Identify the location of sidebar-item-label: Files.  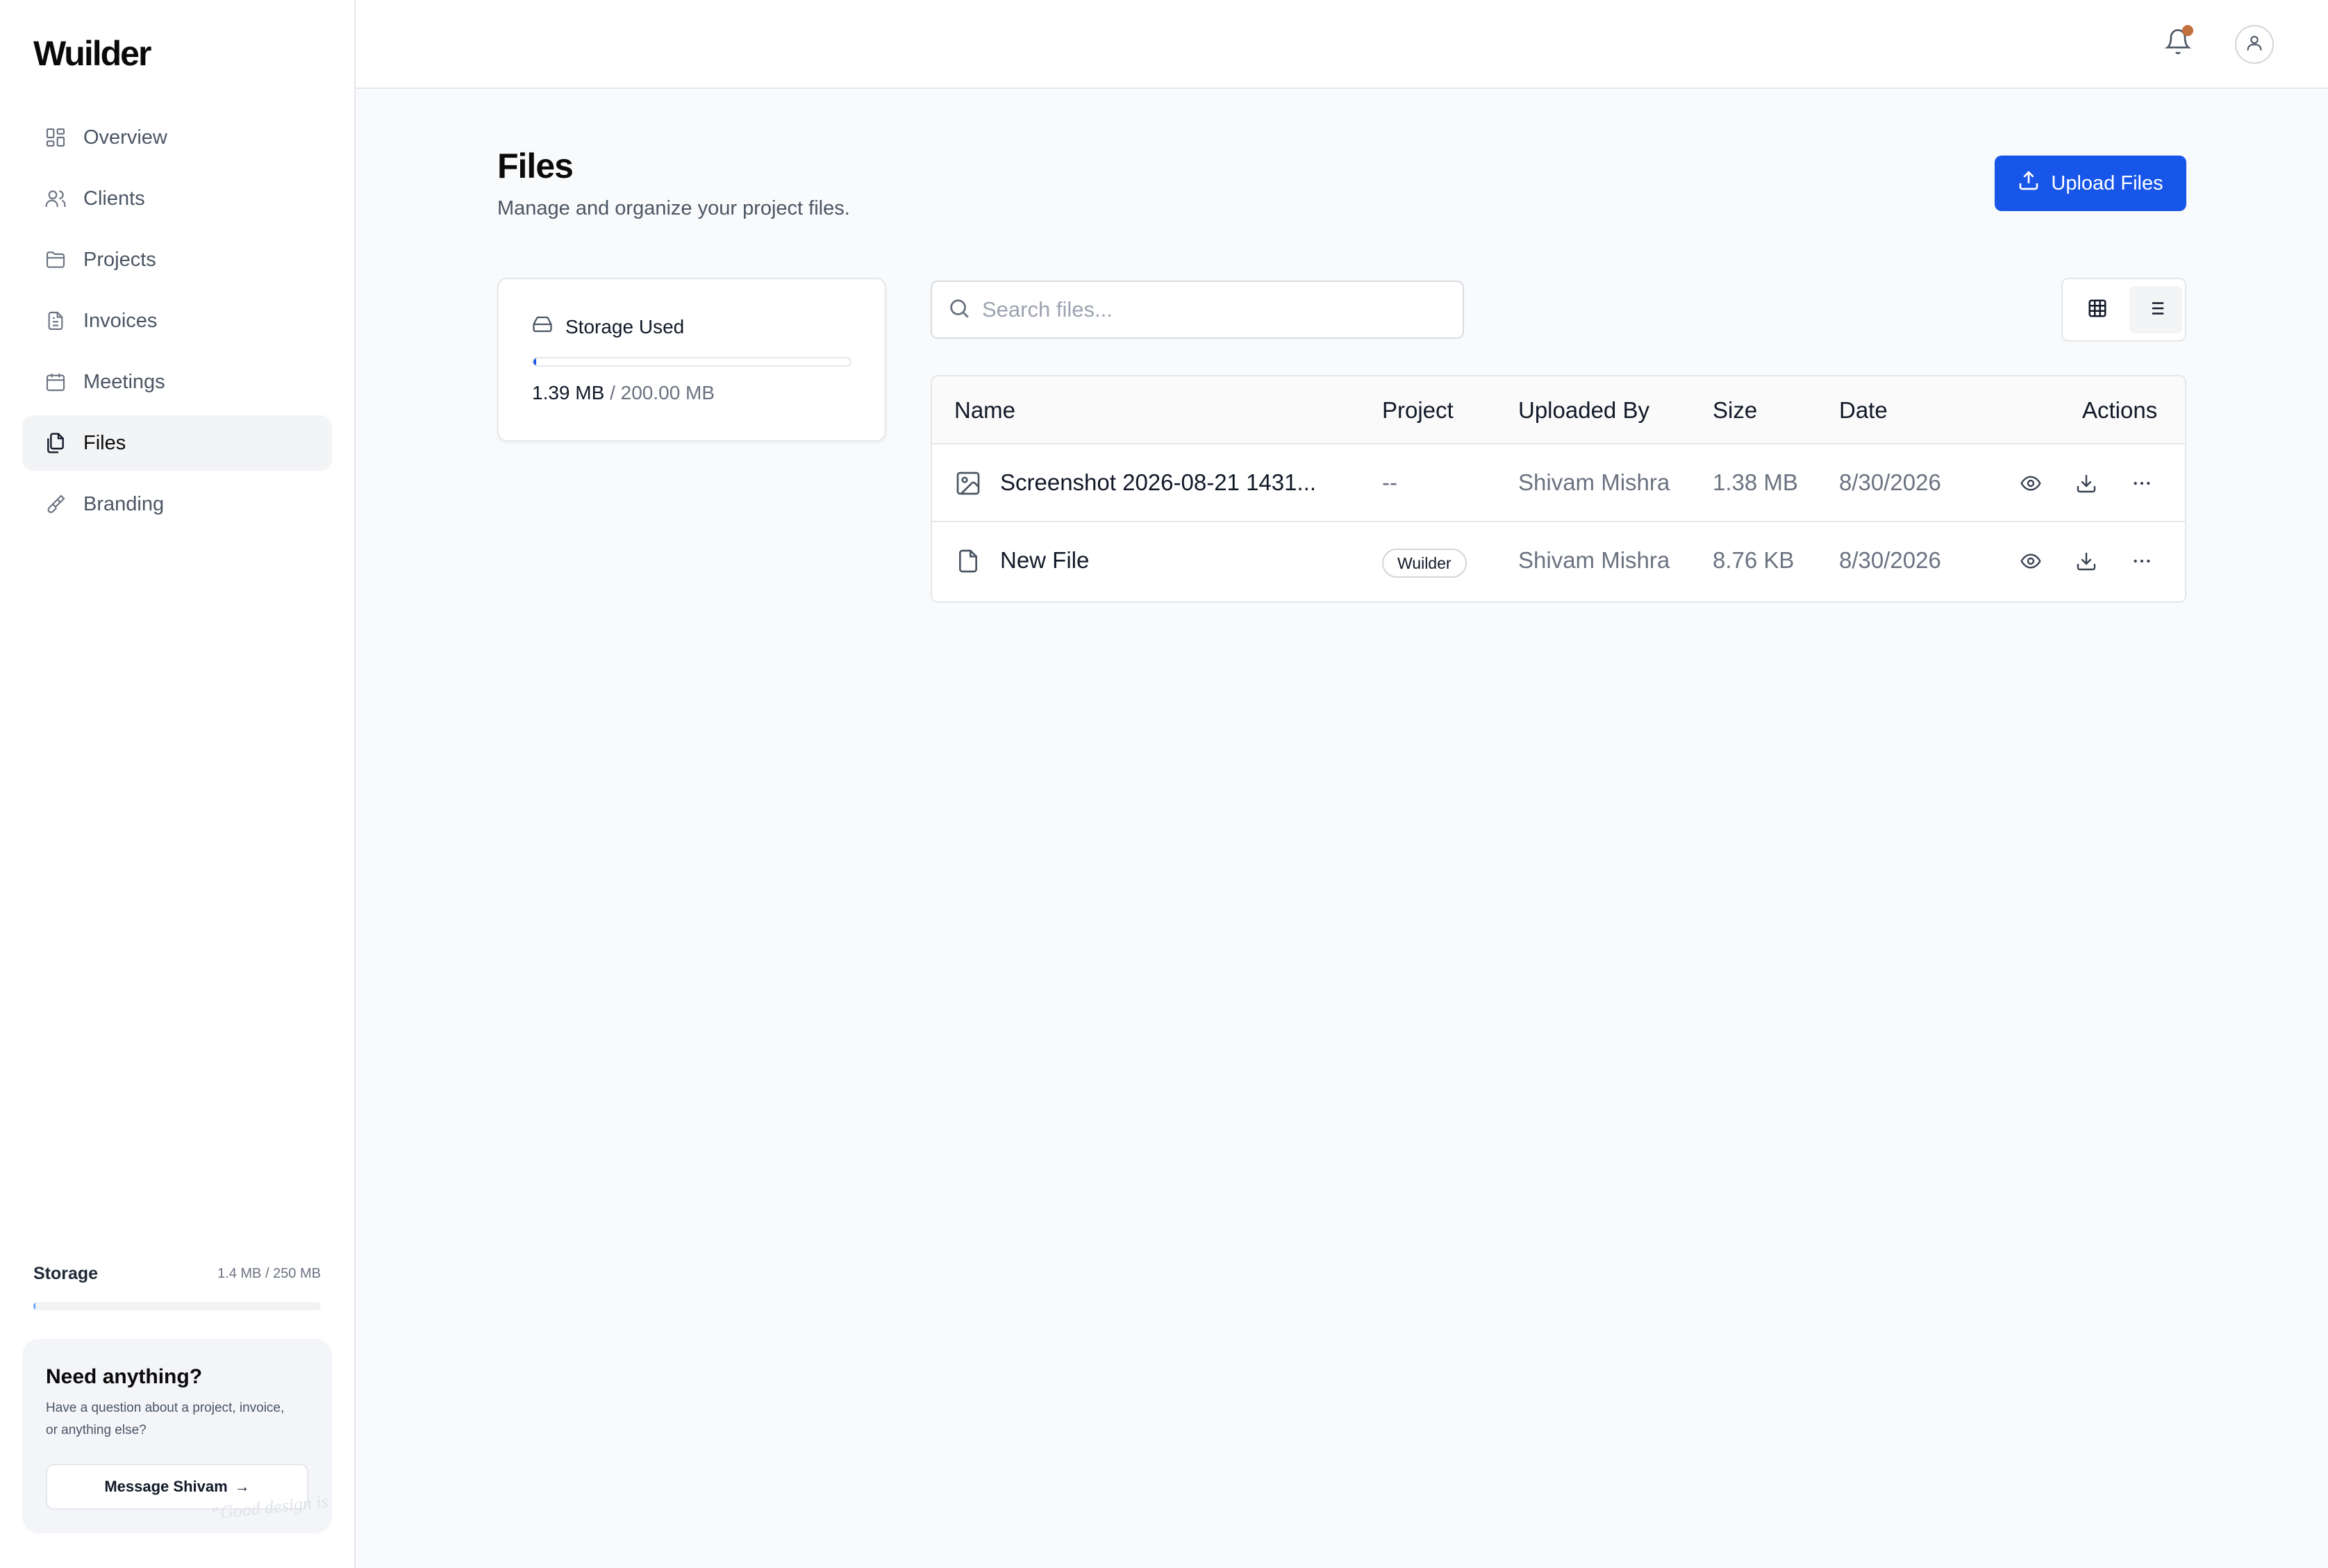
(104, 442).